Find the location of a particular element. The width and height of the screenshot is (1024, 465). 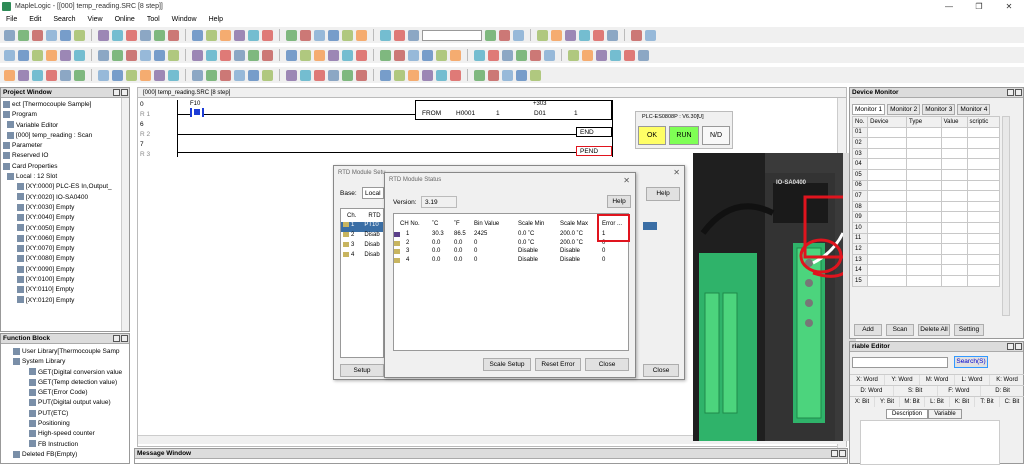

device-row: 03 is located at coordinates (926, 153).